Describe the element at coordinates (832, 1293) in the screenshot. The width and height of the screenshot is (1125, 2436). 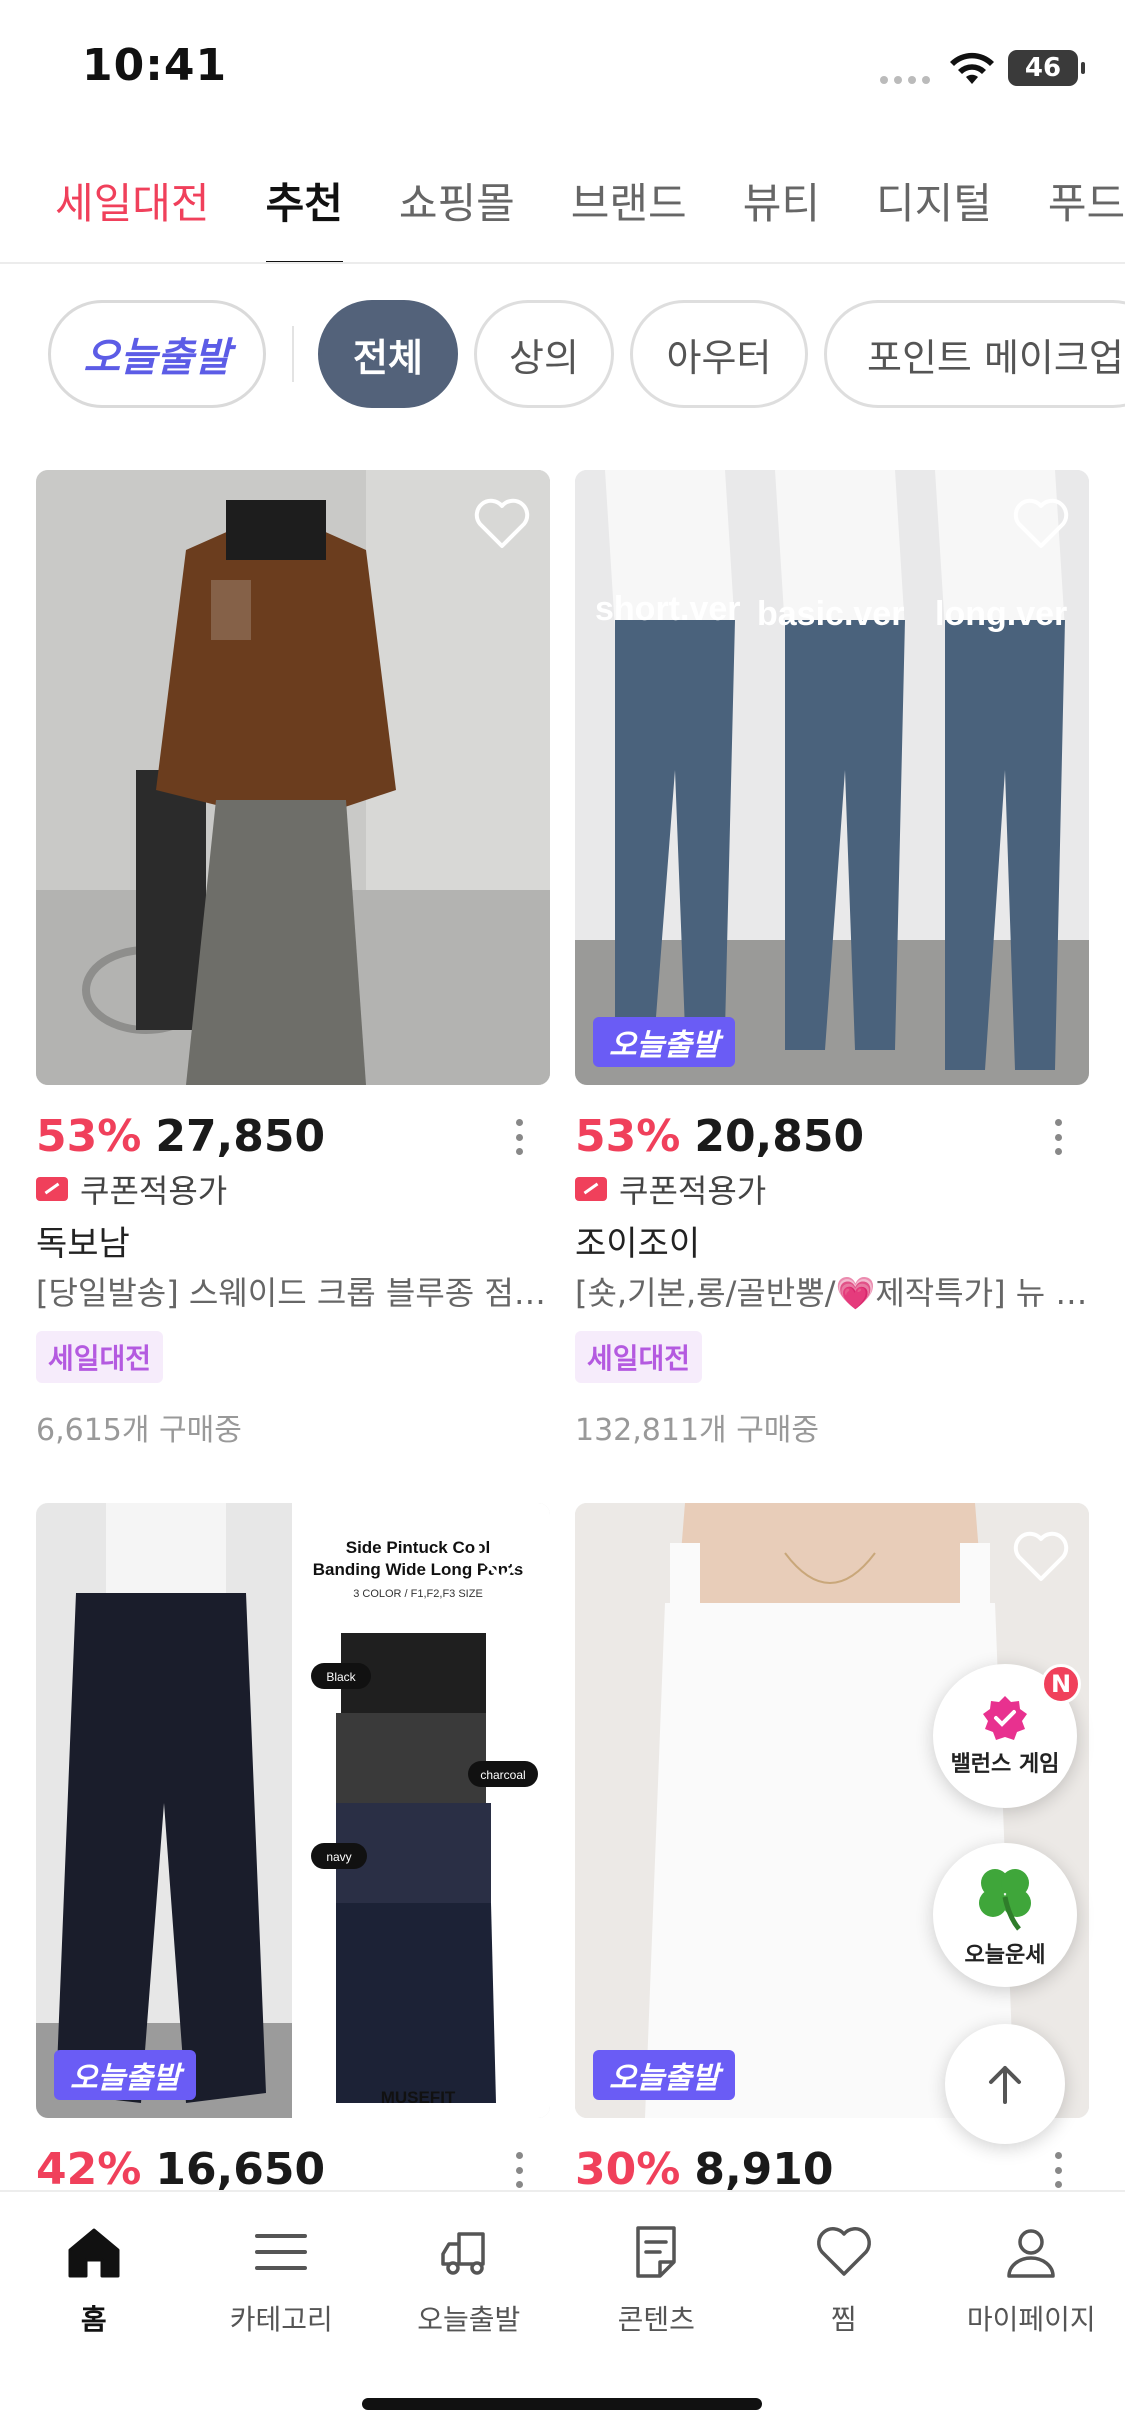
I see `product-title: [숏,기본,롱/골반뽕/💗제작특가] 뉴 부츠컷 데님` at that location.